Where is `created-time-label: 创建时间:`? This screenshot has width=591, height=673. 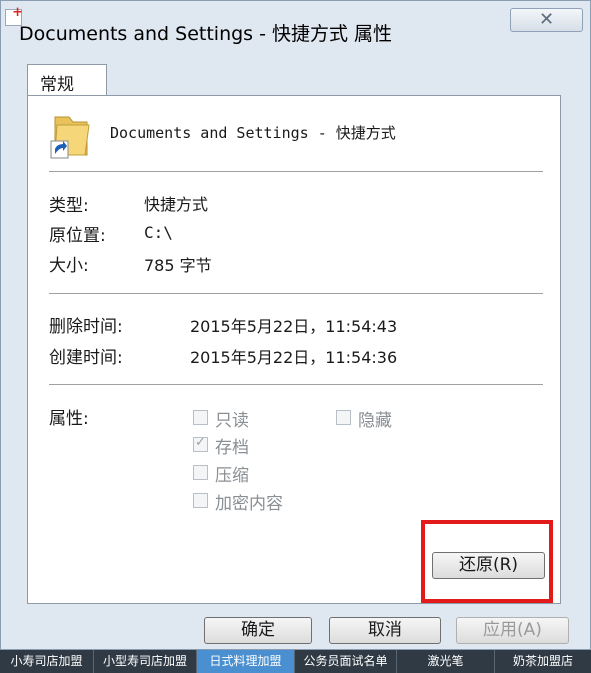
created-time-label: 创建时间: is located at coordinates (86, 358).